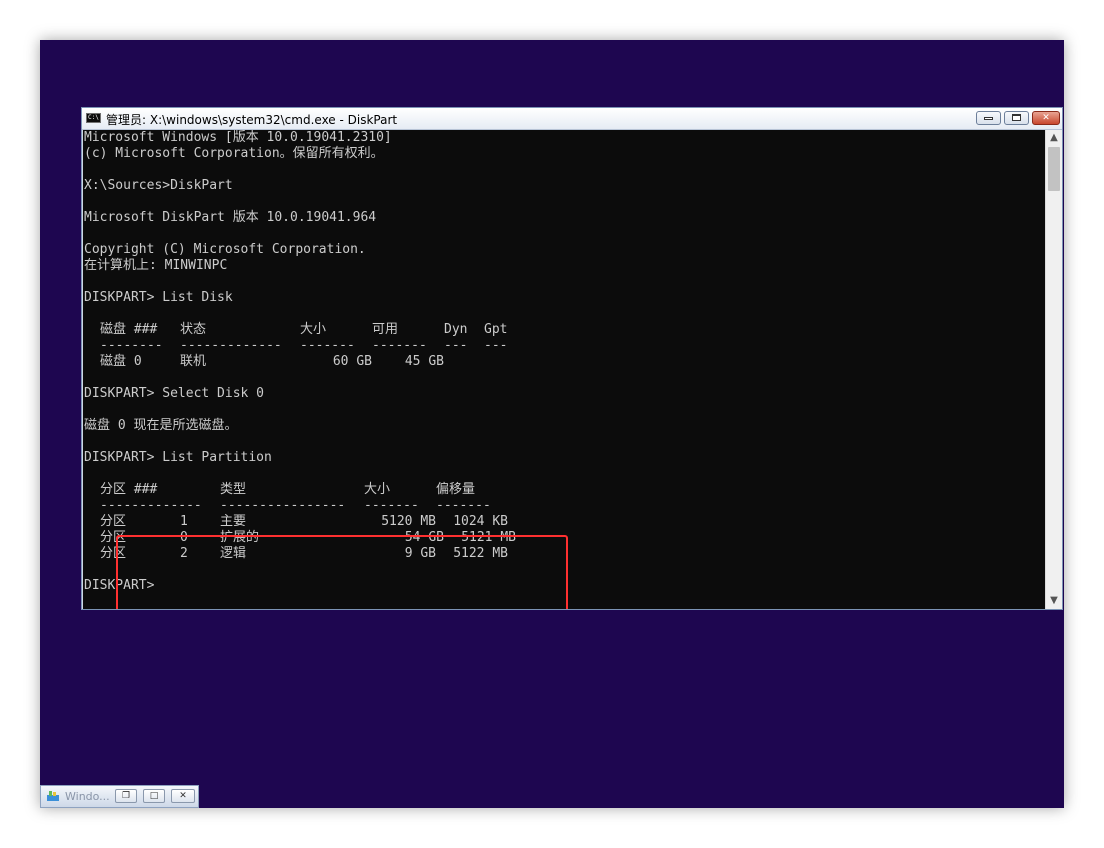 The width and height of the screenshot is (1104, 848). What do you see at coordinates (184, 537) in the screenshot?
I see `partition-row-number: 0` at bounding box center [184, 537].